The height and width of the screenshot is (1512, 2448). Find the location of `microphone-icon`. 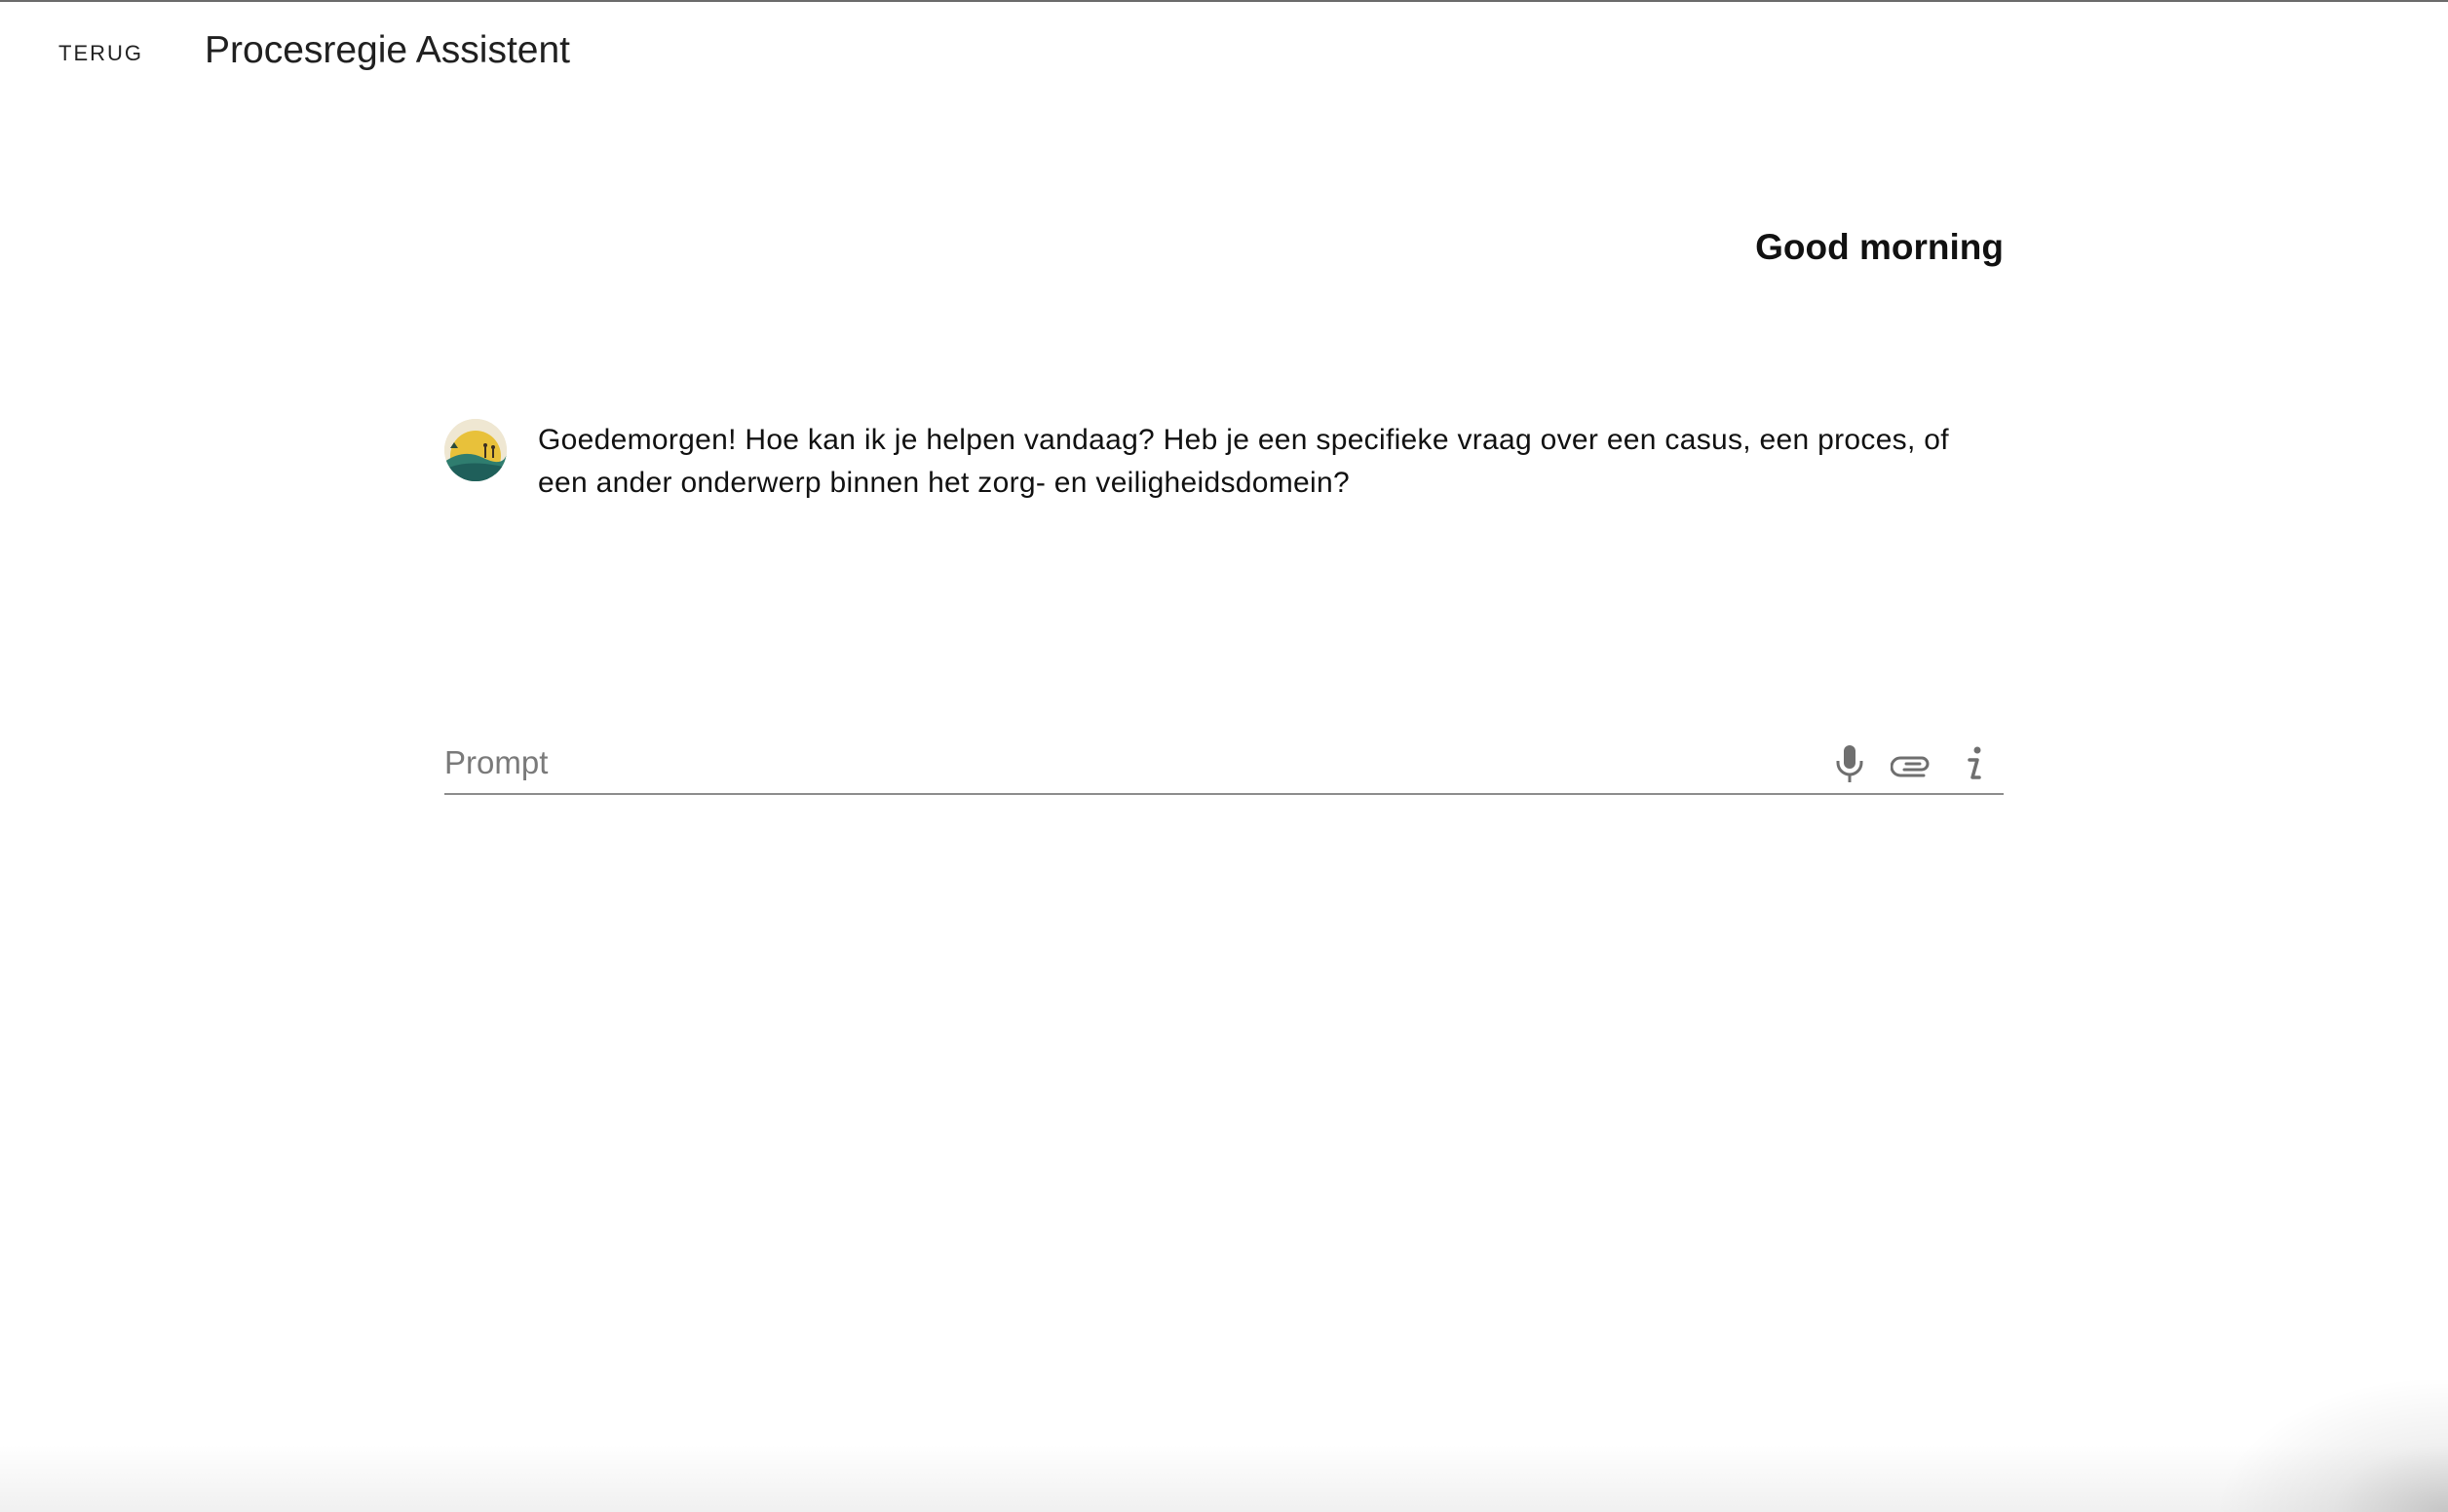

microphone-icon is located at coordinates (1849, 763).